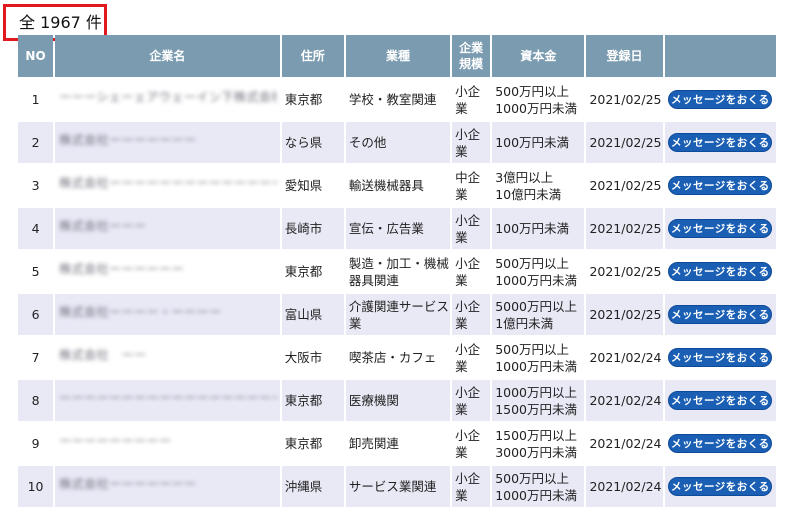  What do you see at coordinates (720, 56) in the screenshot?
I see `header-action` at bounding box center [720, 56].